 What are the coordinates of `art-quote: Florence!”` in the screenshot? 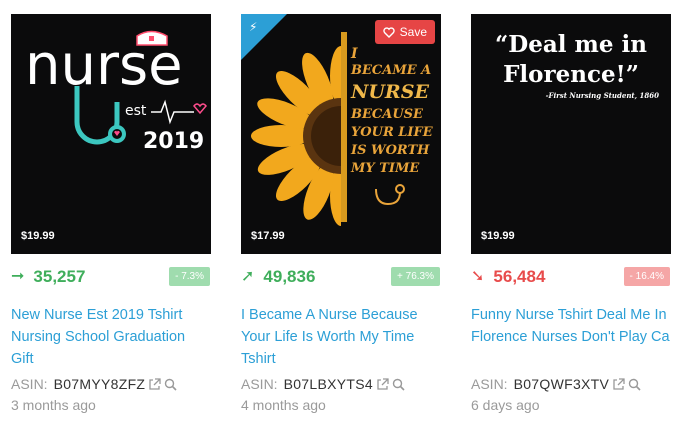 It's located at (571, 74).